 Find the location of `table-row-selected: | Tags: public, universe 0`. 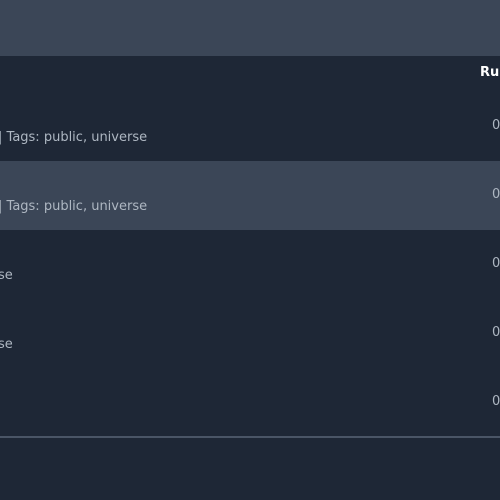

table-row-selected: | Tags: public, universe 0 is located at coordinates (250, 196).